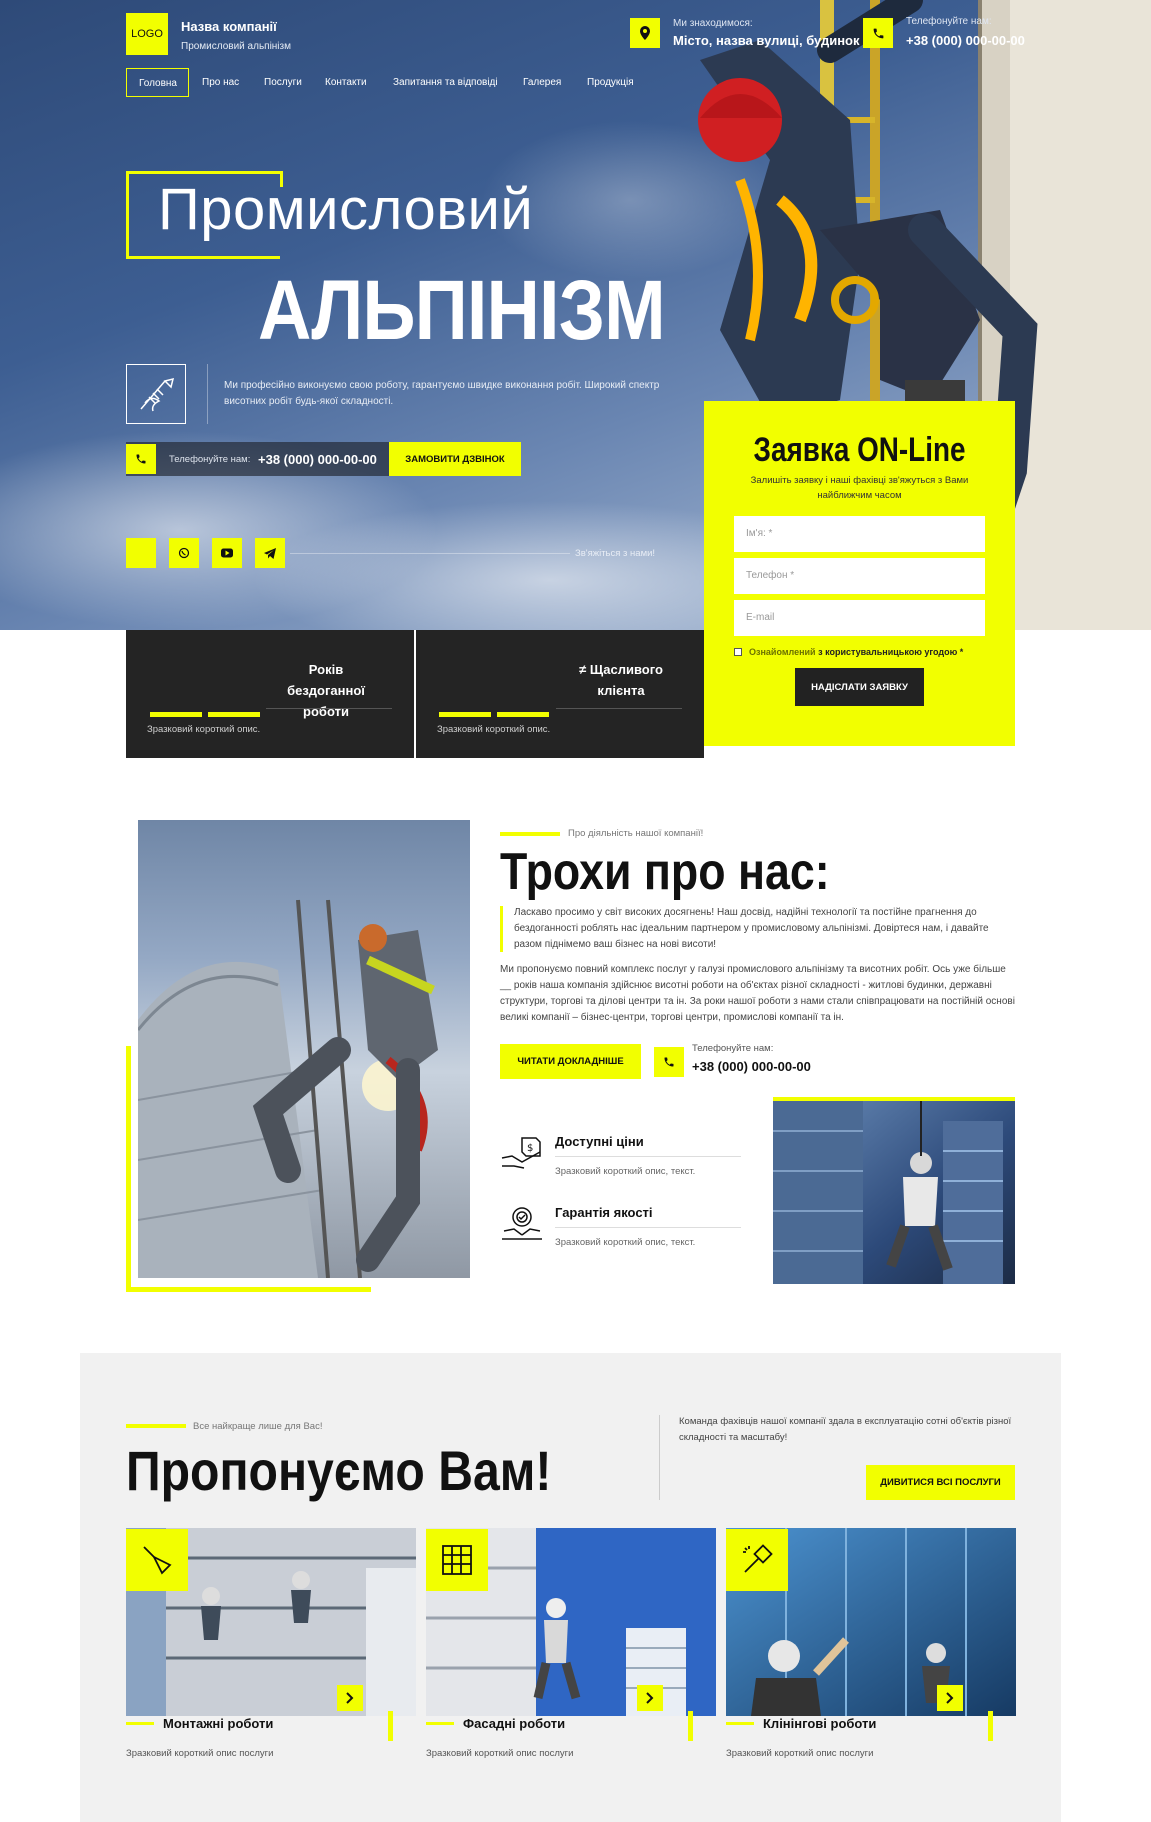  Describe the element at coordinates (317, 459) in the screenshot. I see `hero-call-phone: +38 (000) 000-00-00` at that location.